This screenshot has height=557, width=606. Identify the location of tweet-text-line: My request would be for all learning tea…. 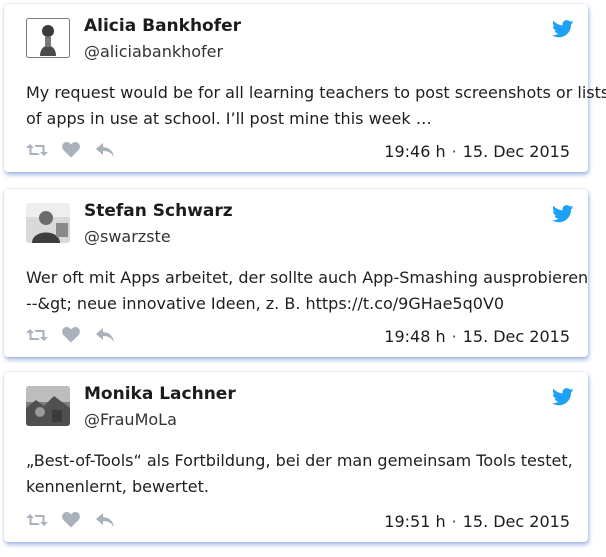
(316, 92).